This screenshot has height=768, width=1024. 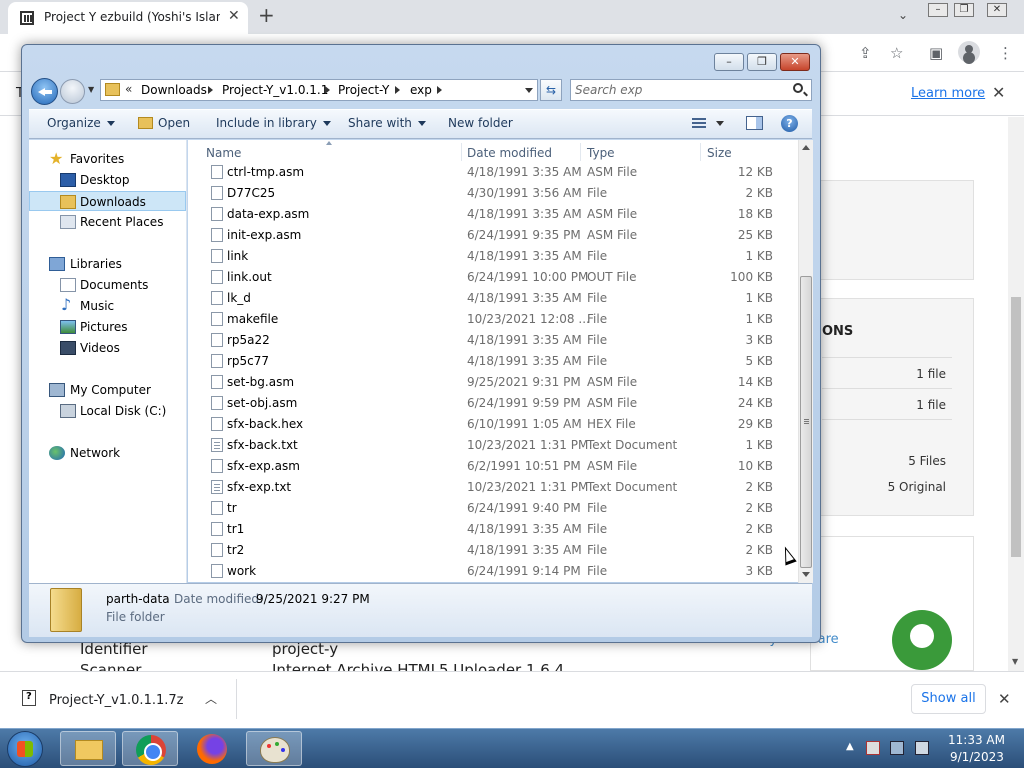 What do you see at coordinates (493, 277) in the screenshot?
I see `table-row: link.out 6/24/1991 10:00 PM OUT File 100 KB` at bounding box center [493, 277].